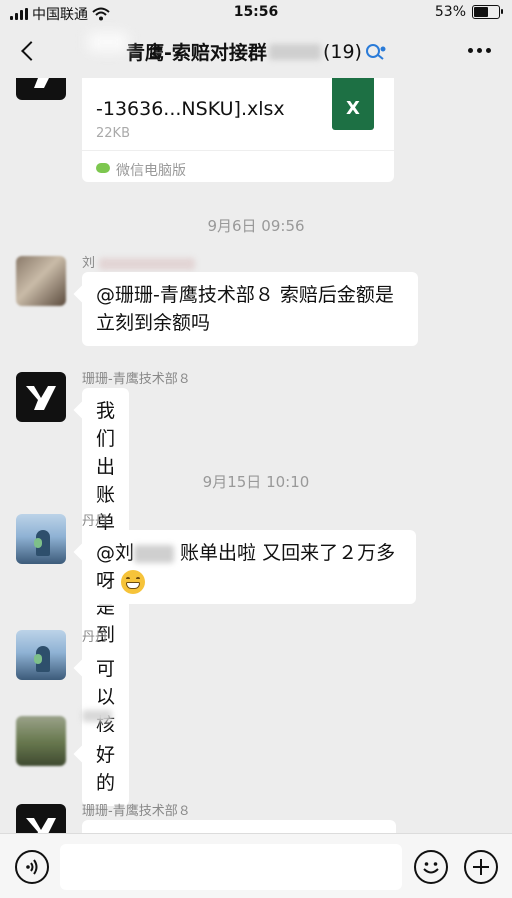  Describe the element at coordinates (481, 867) in the screenshot. I see `plus-icon` at that location.